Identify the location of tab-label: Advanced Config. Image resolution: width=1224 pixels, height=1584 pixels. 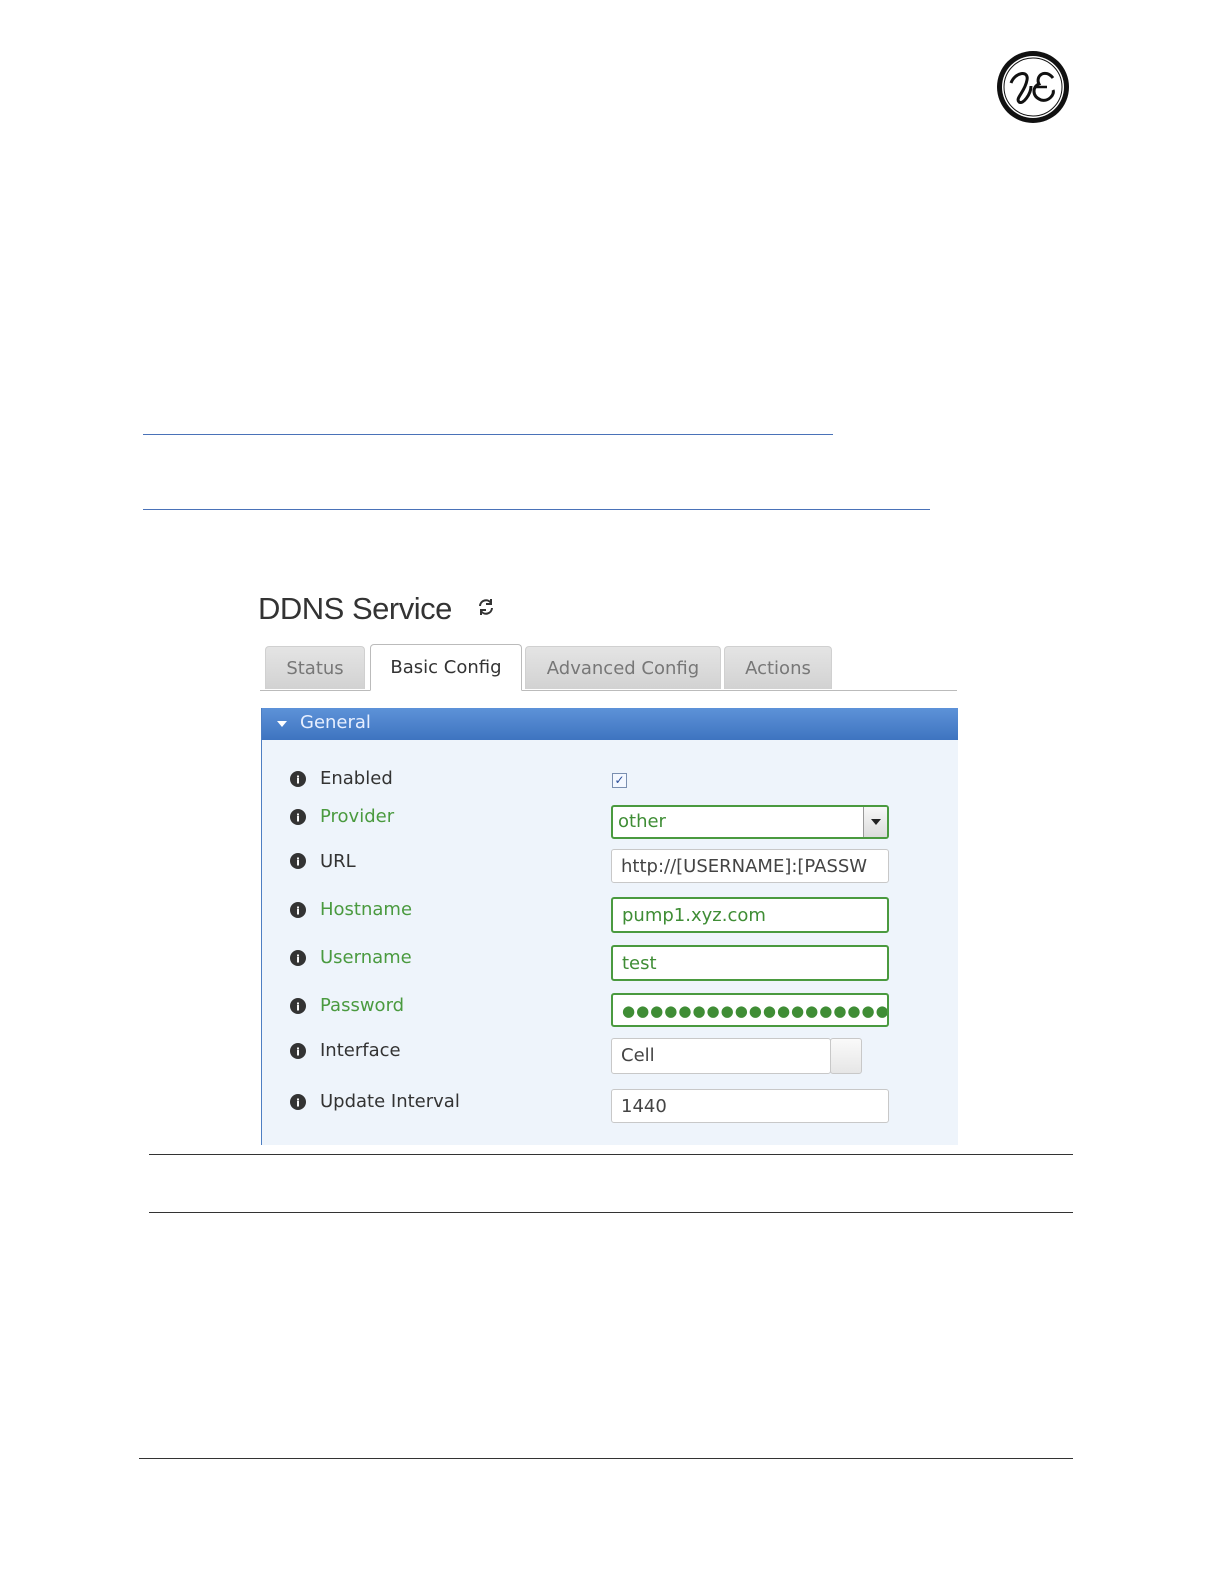
(623, 668).